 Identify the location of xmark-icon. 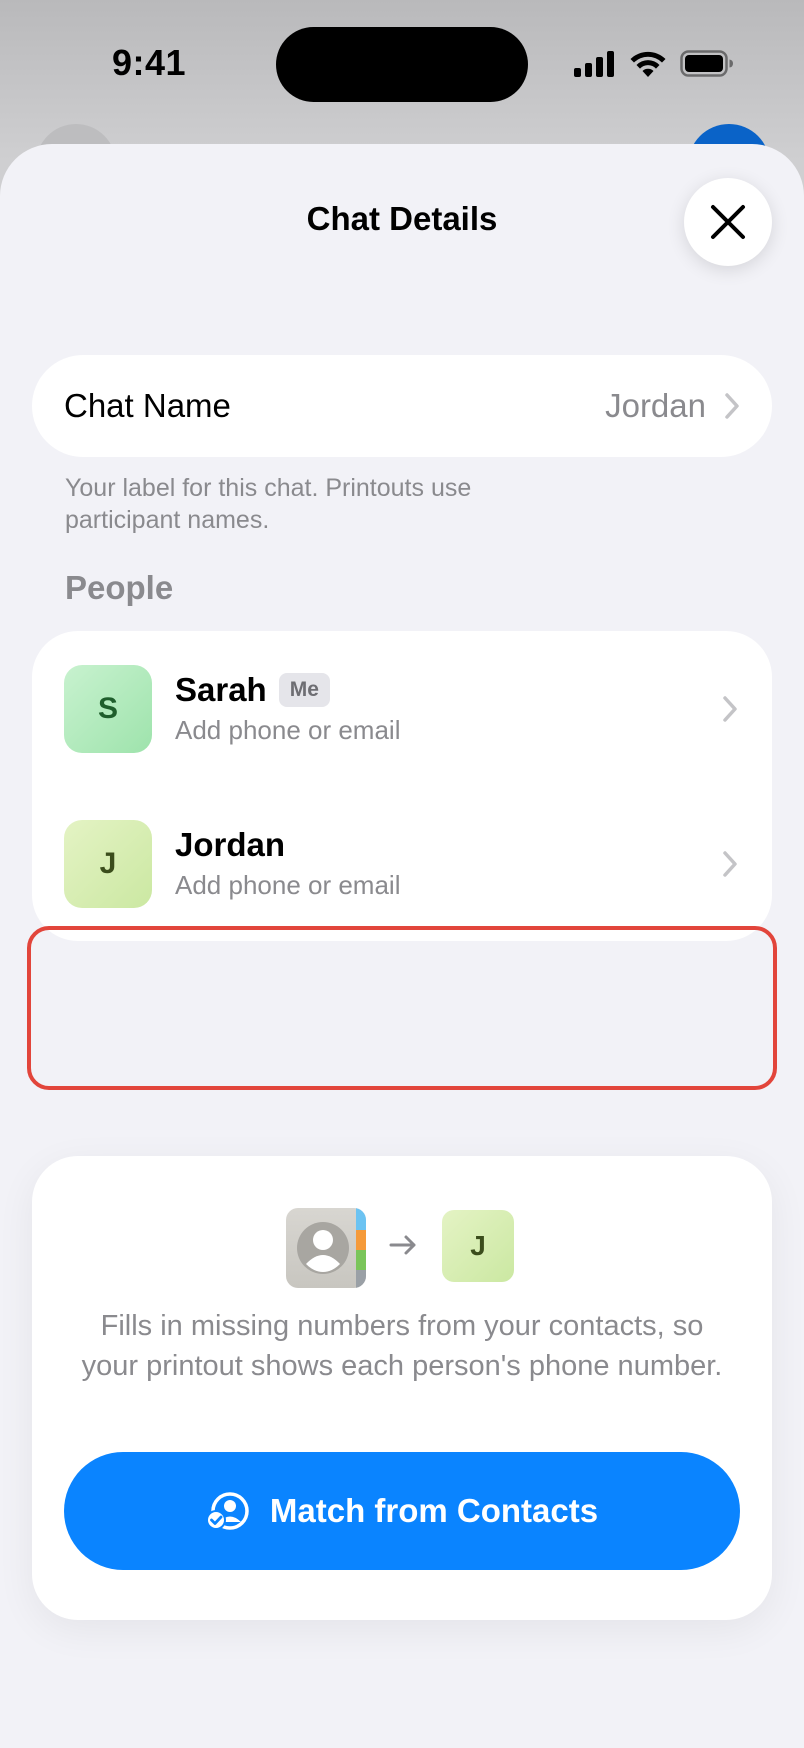
(728, 222).